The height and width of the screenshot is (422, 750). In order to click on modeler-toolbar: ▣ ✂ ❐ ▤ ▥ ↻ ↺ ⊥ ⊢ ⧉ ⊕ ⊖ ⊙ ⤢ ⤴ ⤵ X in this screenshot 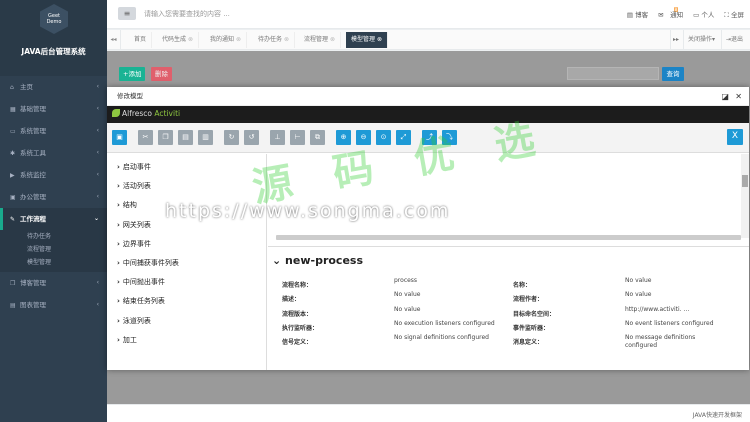, I will do `click(428, 138)`.